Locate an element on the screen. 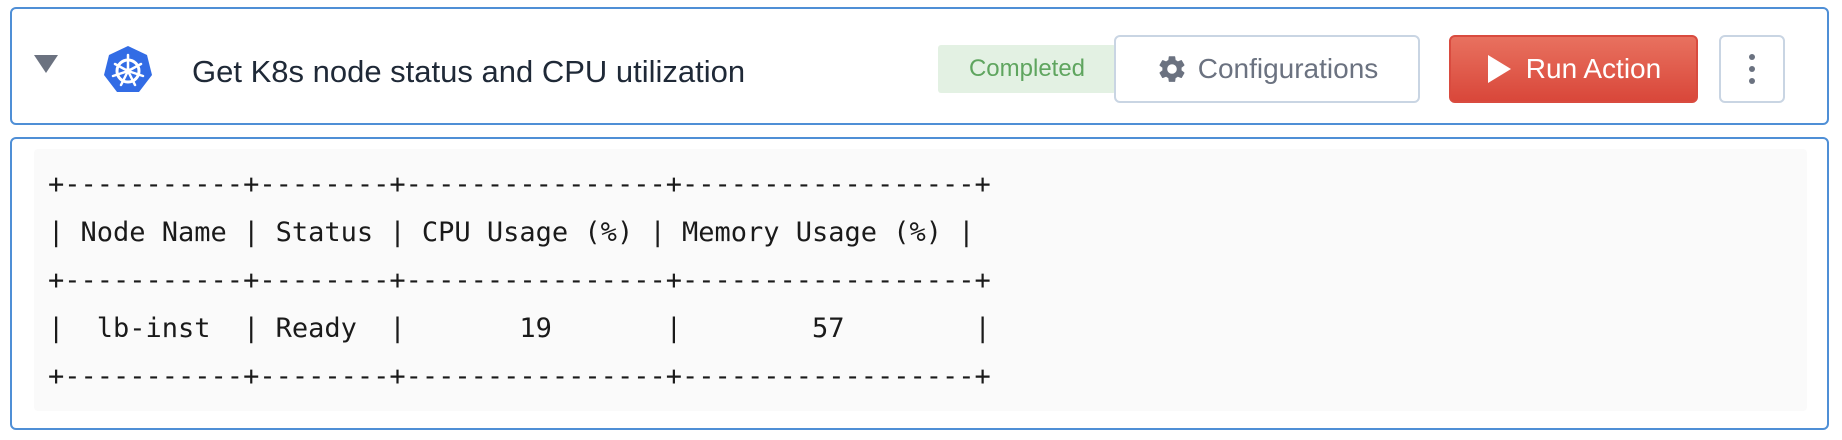 This screenshot has height=440, width=1842. run-action-button: Run Action is located at coordinates (1573, 69).